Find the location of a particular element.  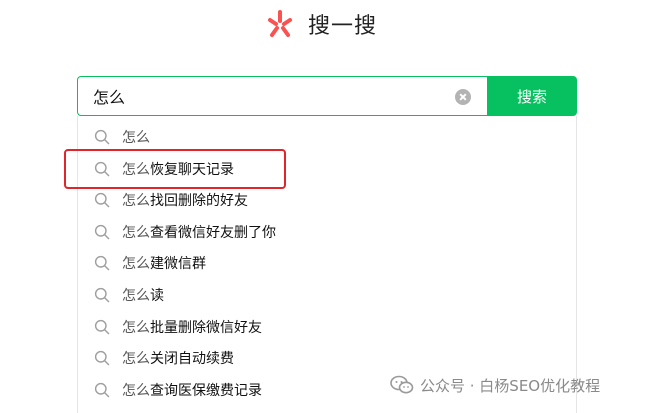

suggestion-text: 怎么读 is located at coordinates (143, 295).